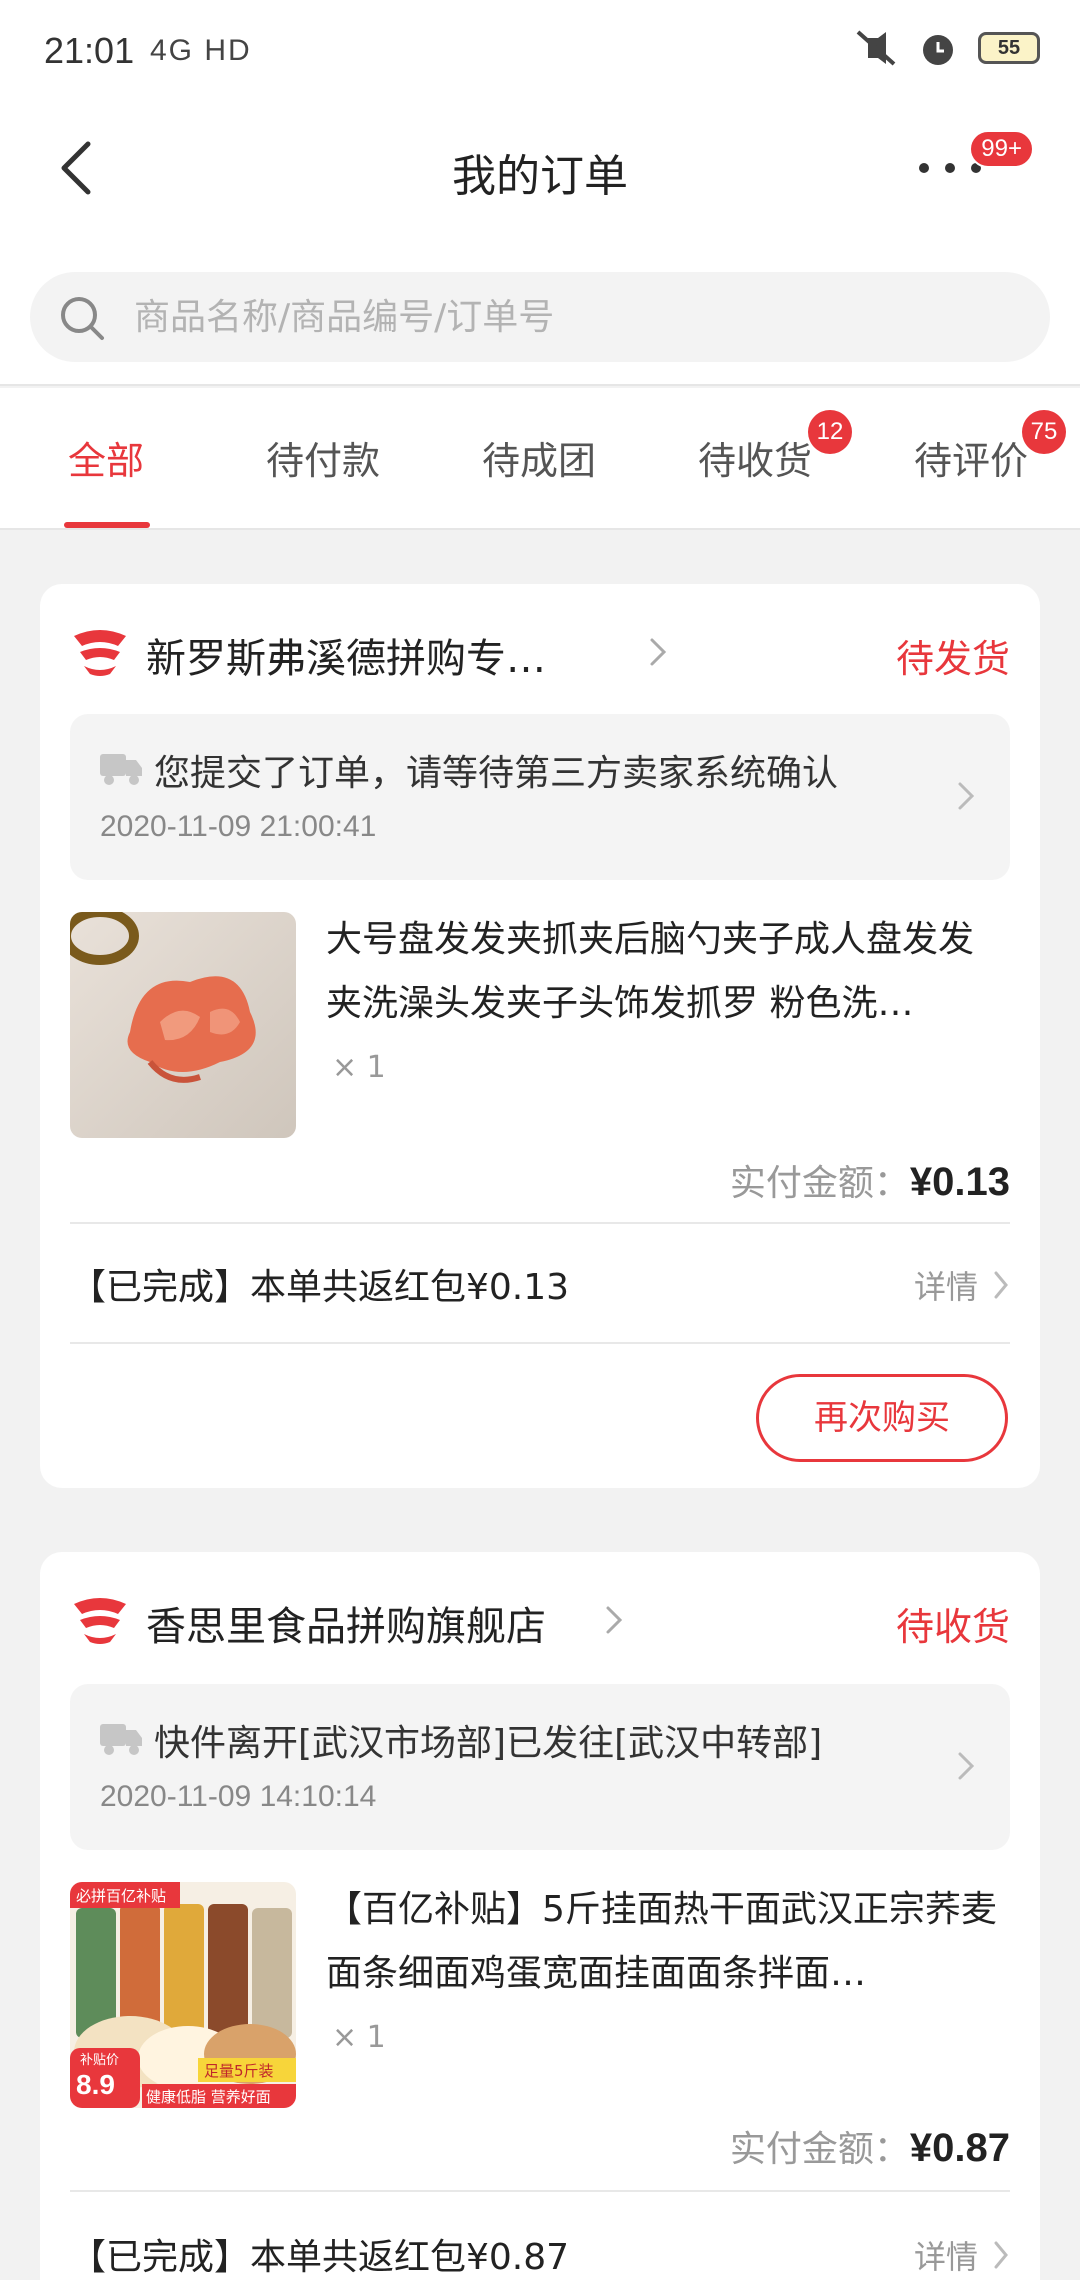  I want to click on logistics-time: 2020-11-09 21:00:41, so click(238, 826).